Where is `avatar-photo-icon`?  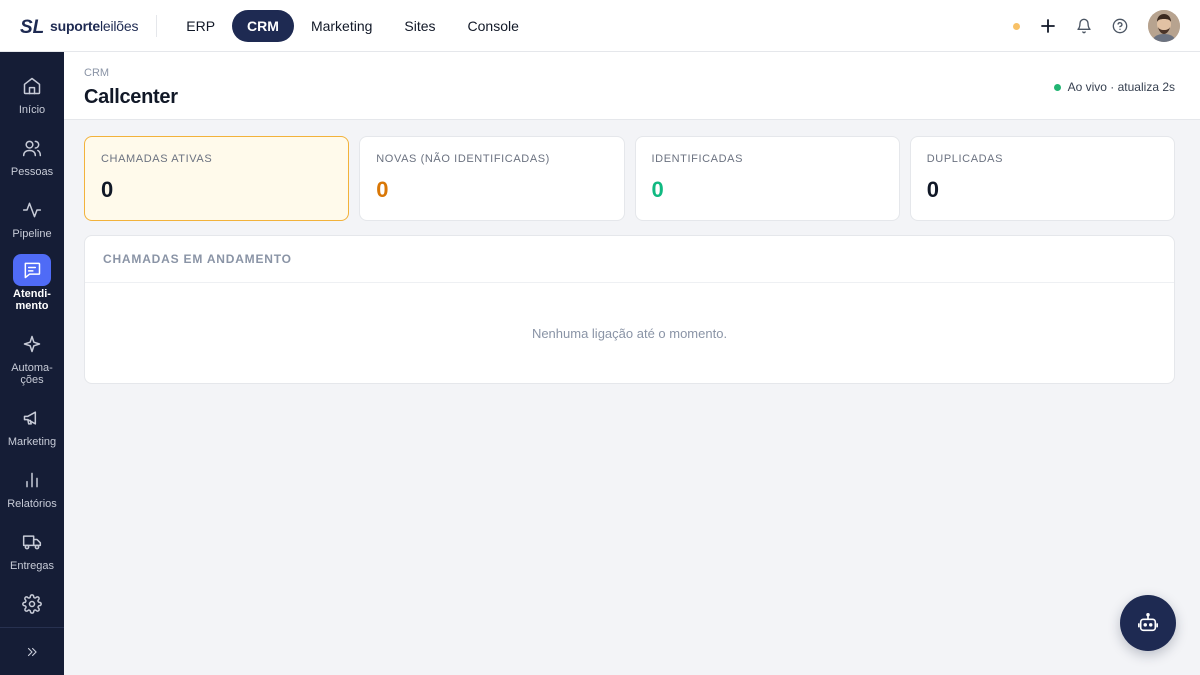
avatar-photo-icon is located at coordinates (1164, 26).